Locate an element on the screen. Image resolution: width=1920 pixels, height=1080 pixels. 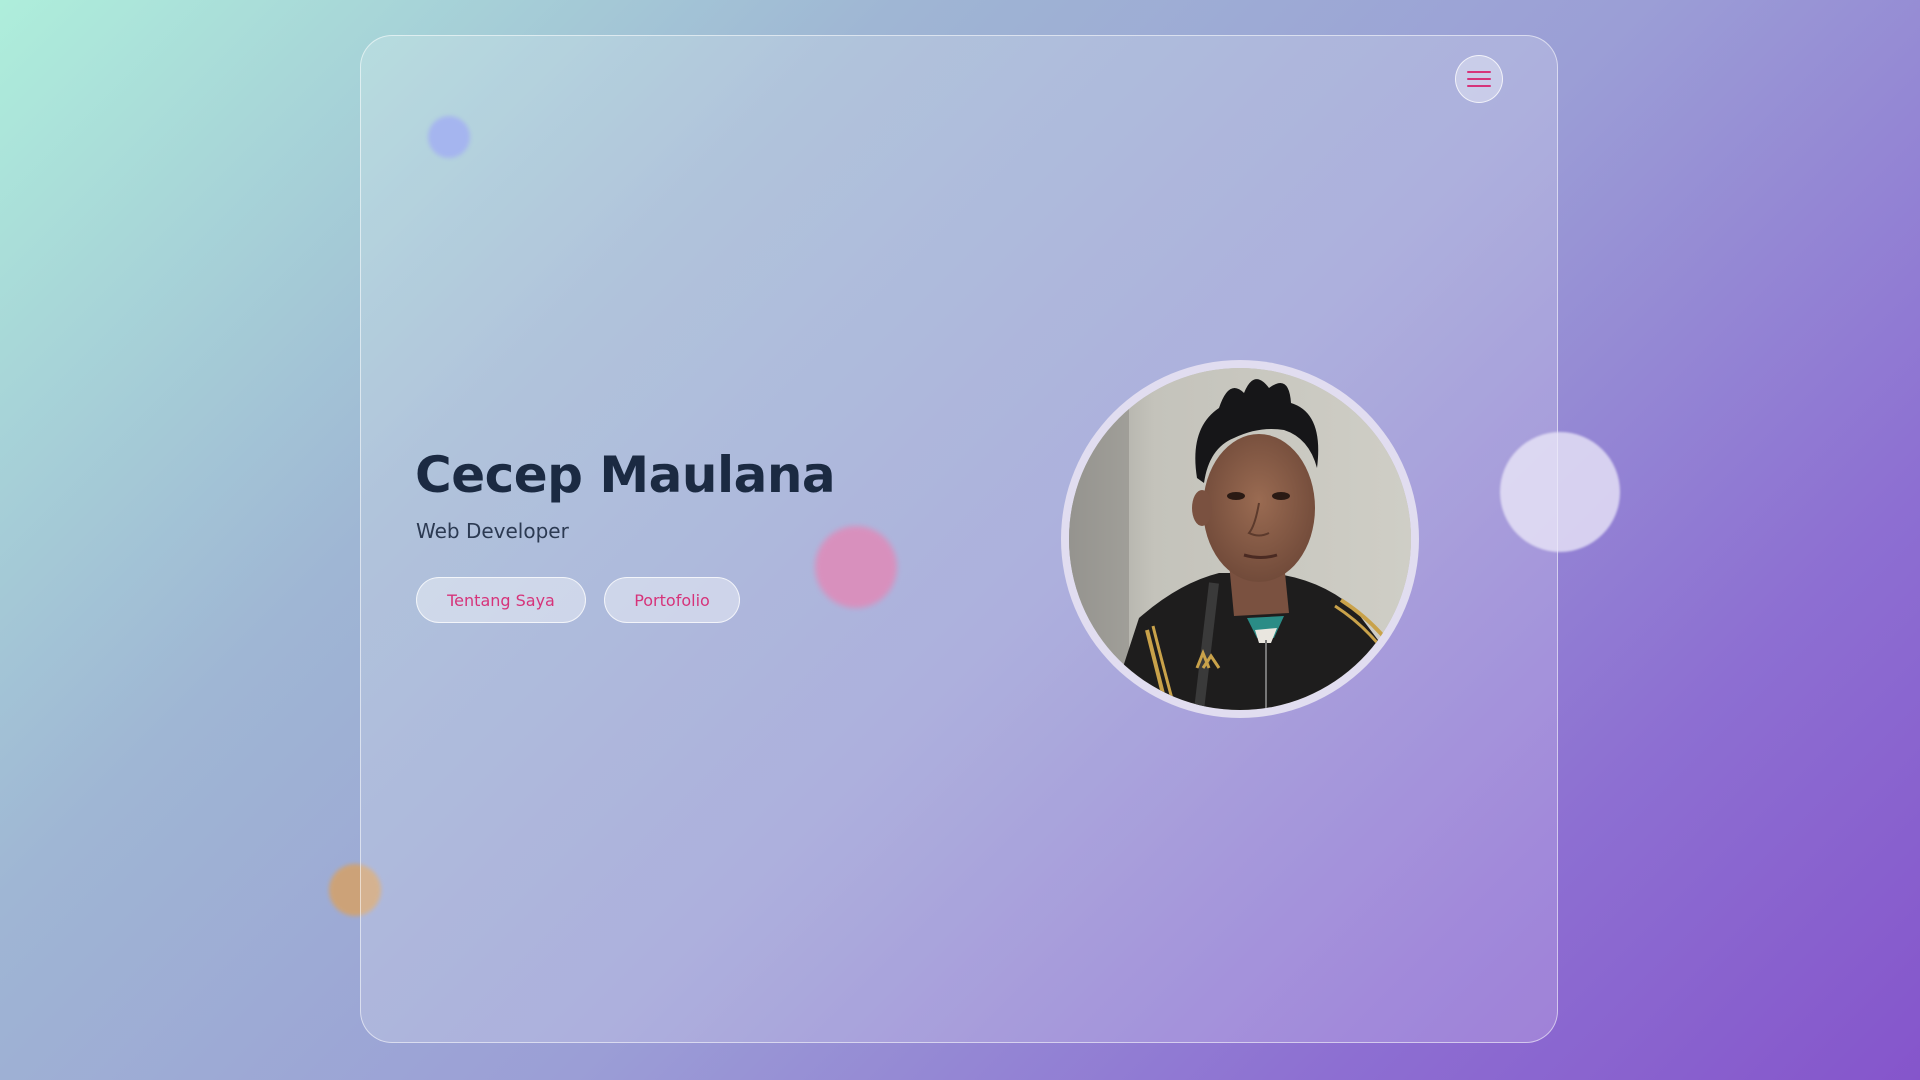
hamburger-menu-icon is located at coordinates (1479, 79).